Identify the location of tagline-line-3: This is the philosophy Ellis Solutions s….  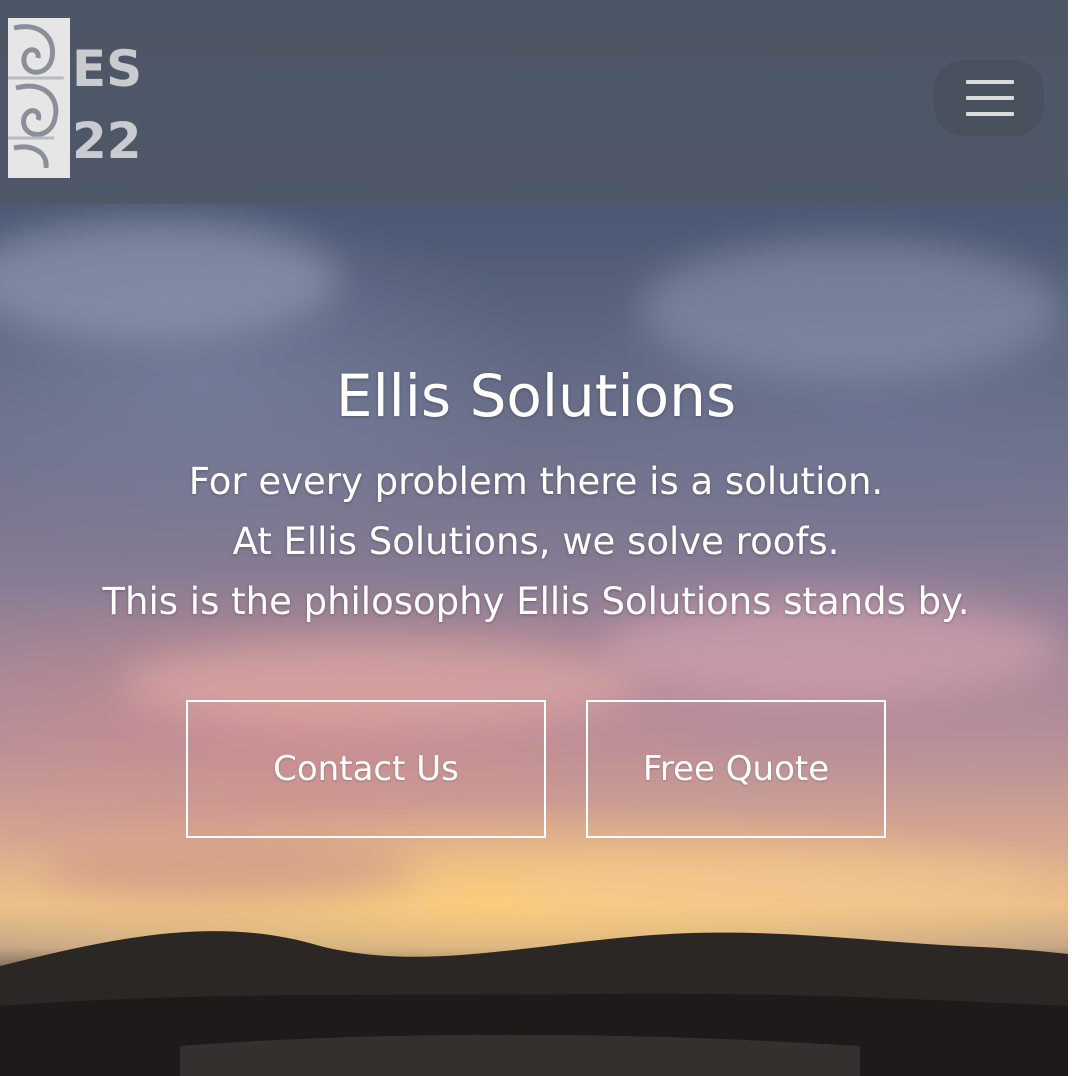
(536, 601).